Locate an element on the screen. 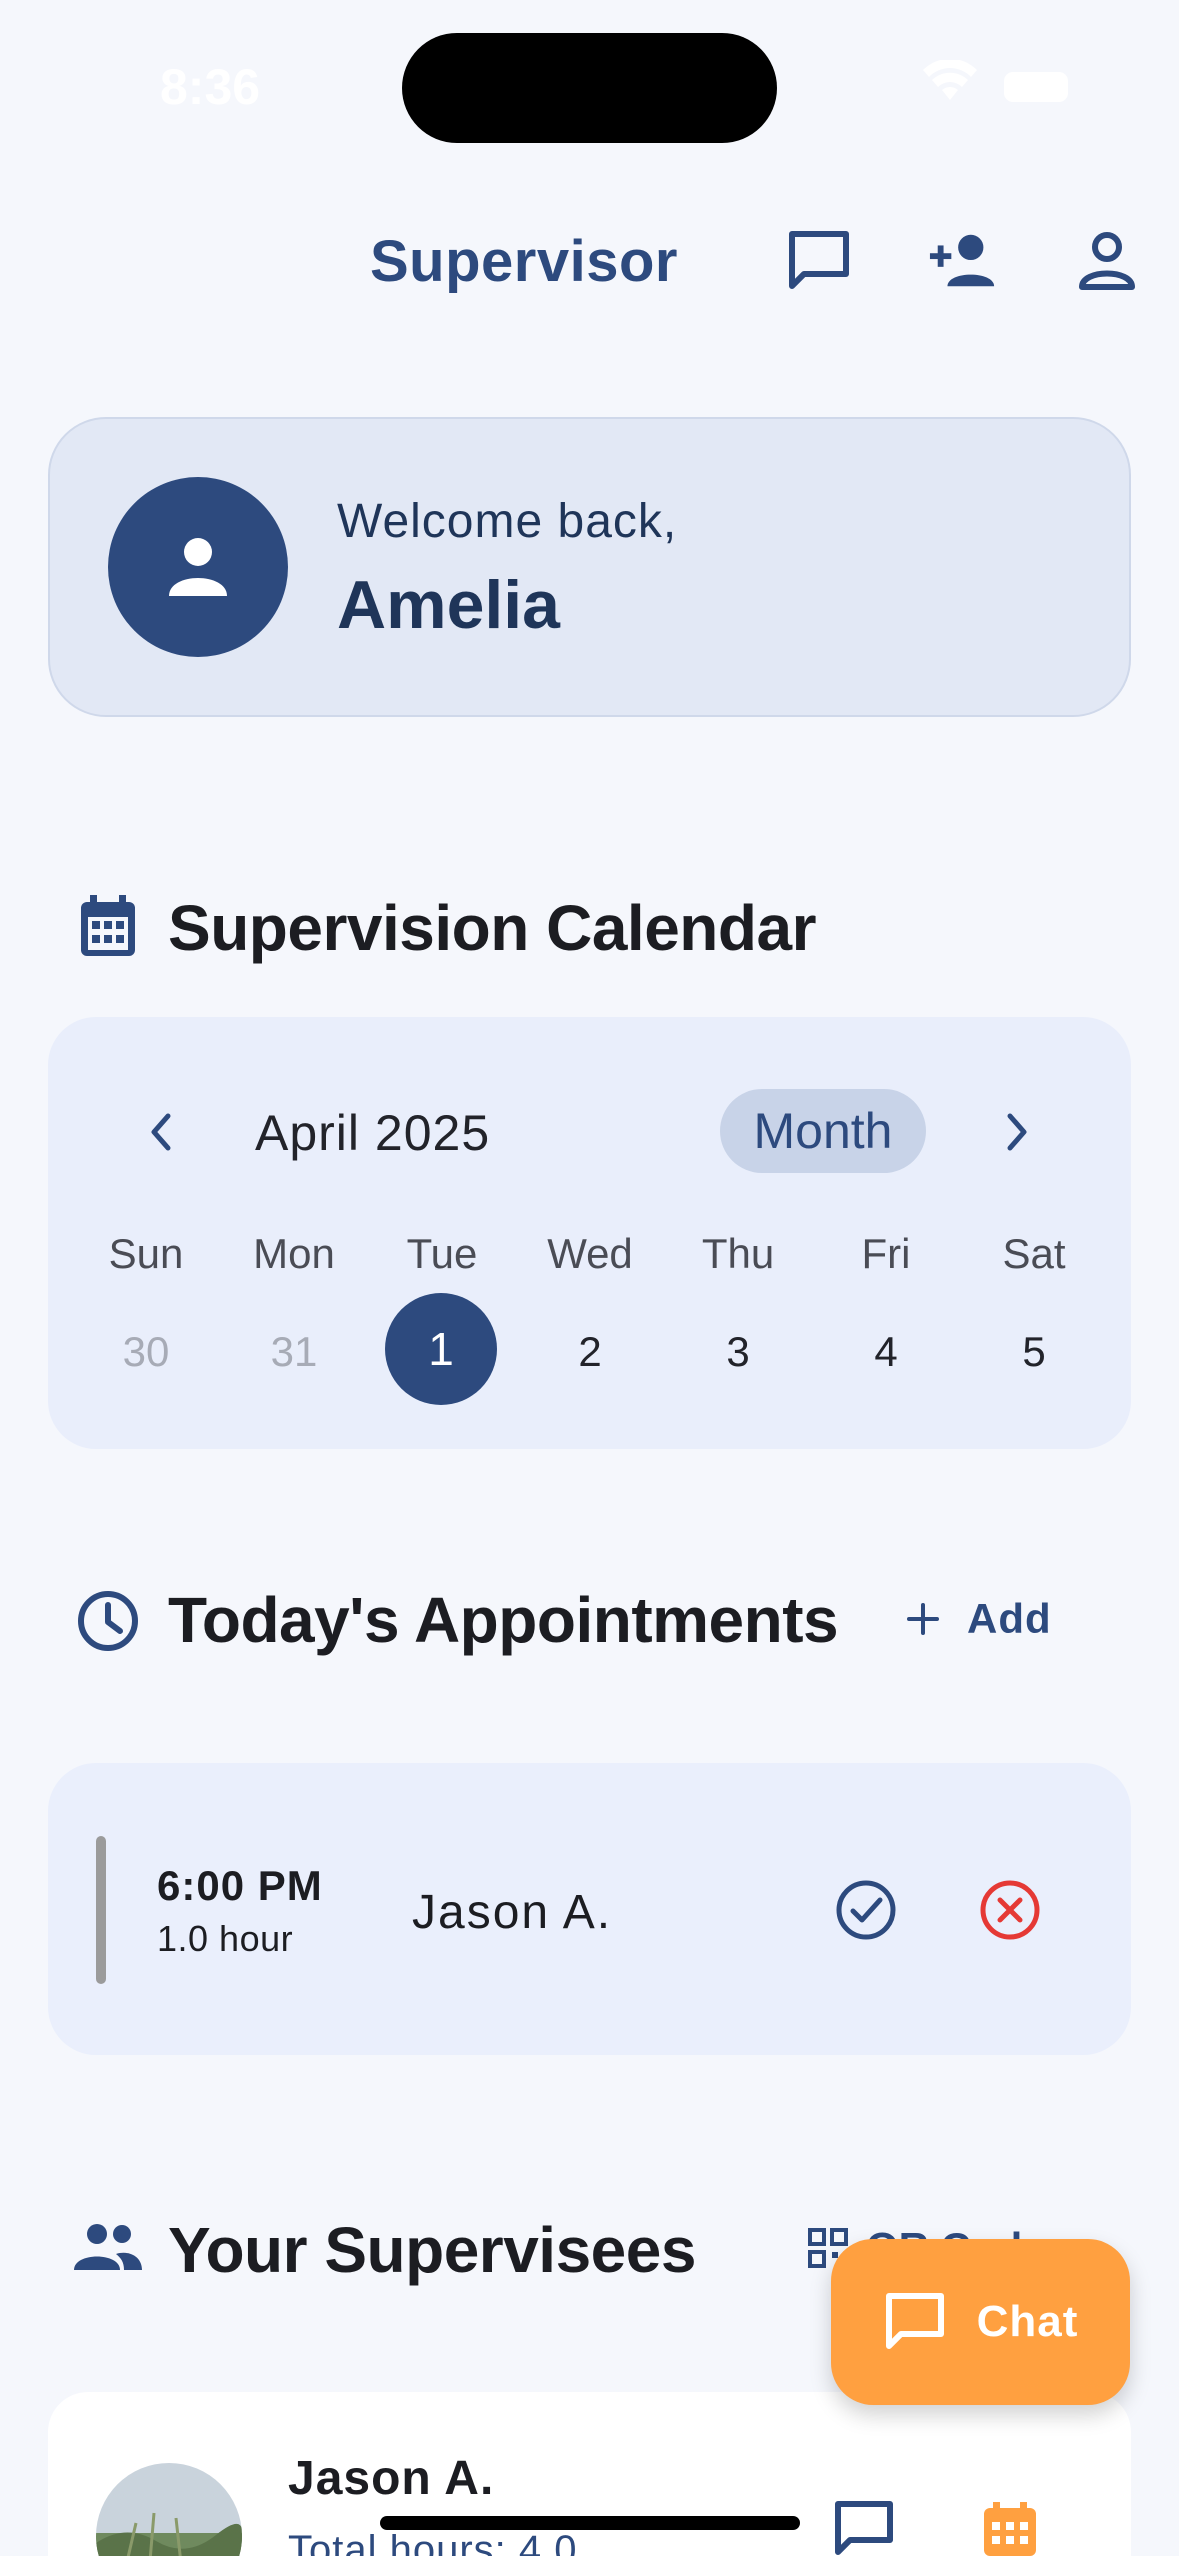  appointment-duration: 1.0 hour is located at coordinates (225, 1938).